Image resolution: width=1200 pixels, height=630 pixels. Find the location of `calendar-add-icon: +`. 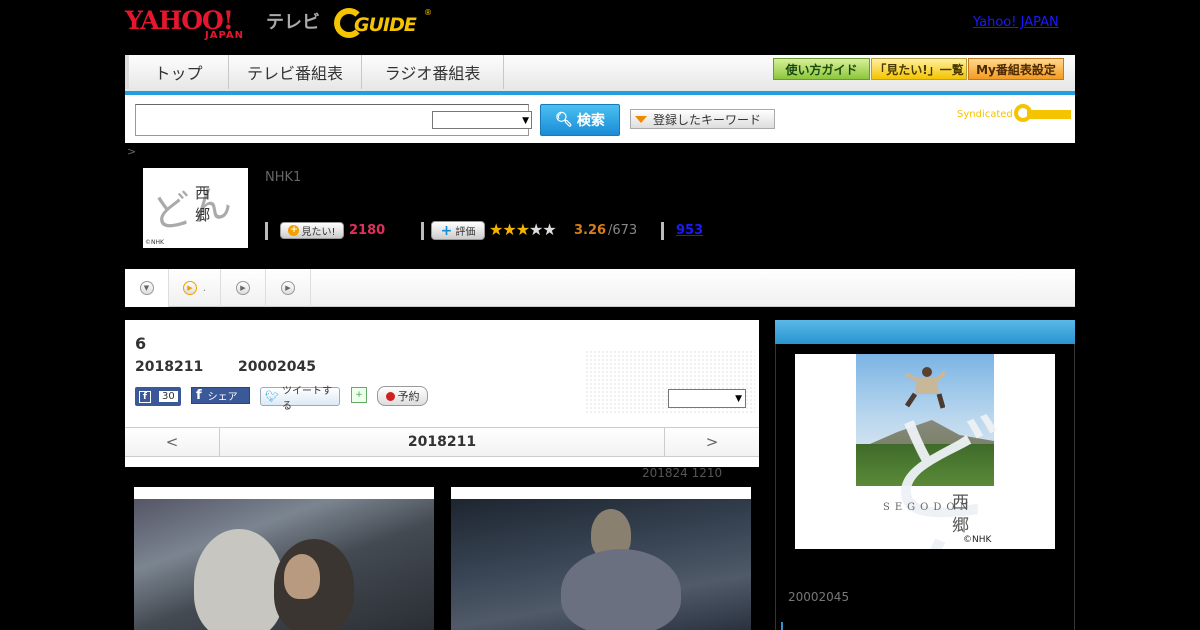

calendar-add-icon: + is located at coordinates (359, 395).